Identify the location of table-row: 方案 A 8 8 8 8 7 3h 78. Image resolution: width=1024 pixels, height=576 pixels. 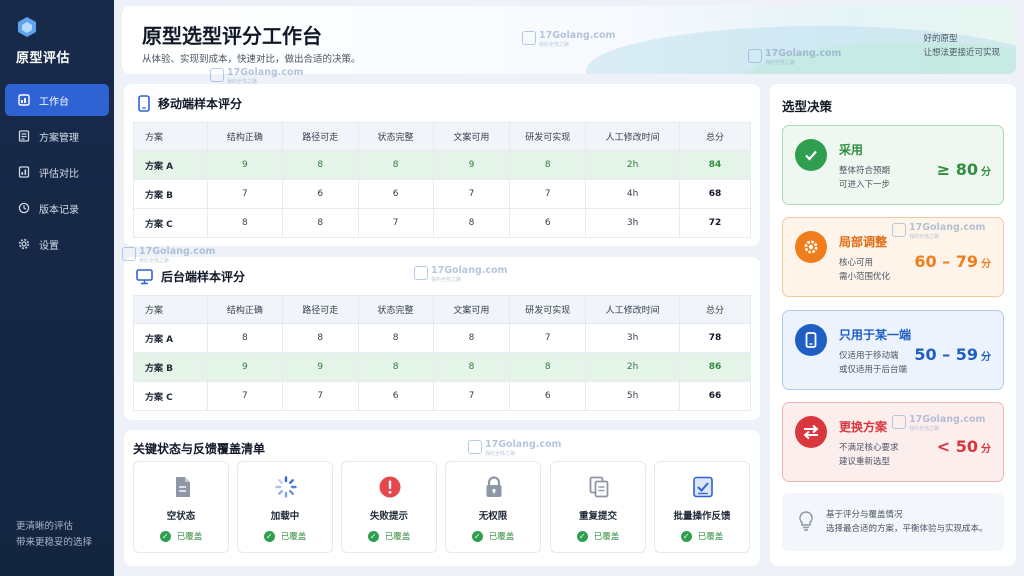
(442, 338).